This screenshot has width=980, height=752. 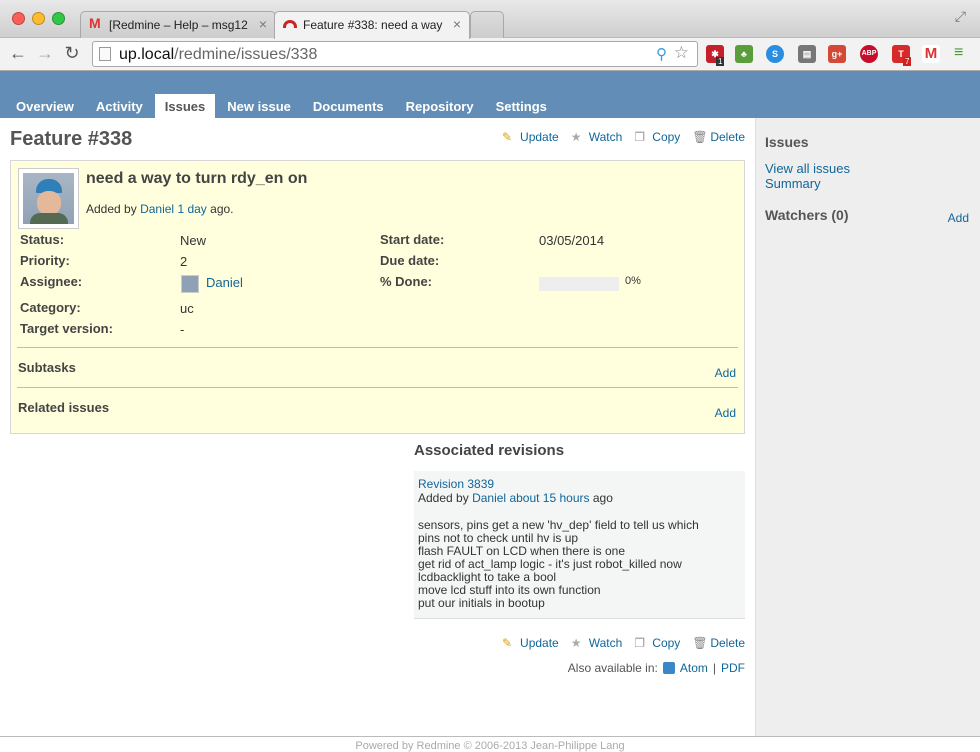 What do you see at coordinates (489, 450) in the screenshot?
I see `associated-revisions-heading: Associated revisions` at bounding box center [489, 450].